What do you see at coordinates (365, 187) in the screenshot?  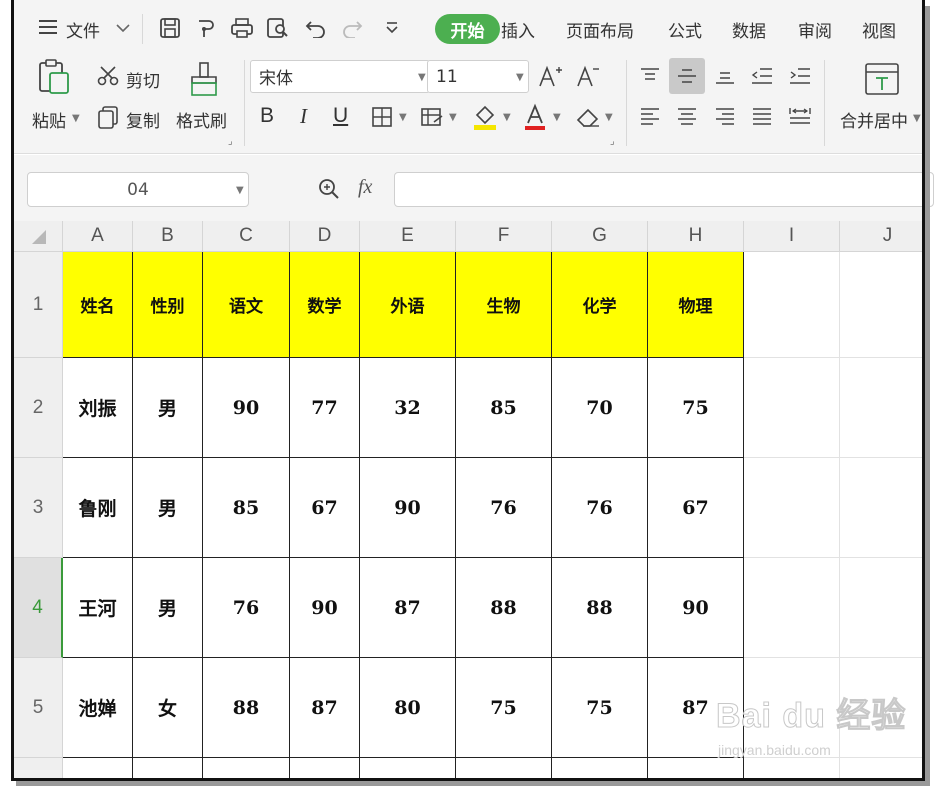 I see `fx-icon: fx` at bounding box center [365, 187].